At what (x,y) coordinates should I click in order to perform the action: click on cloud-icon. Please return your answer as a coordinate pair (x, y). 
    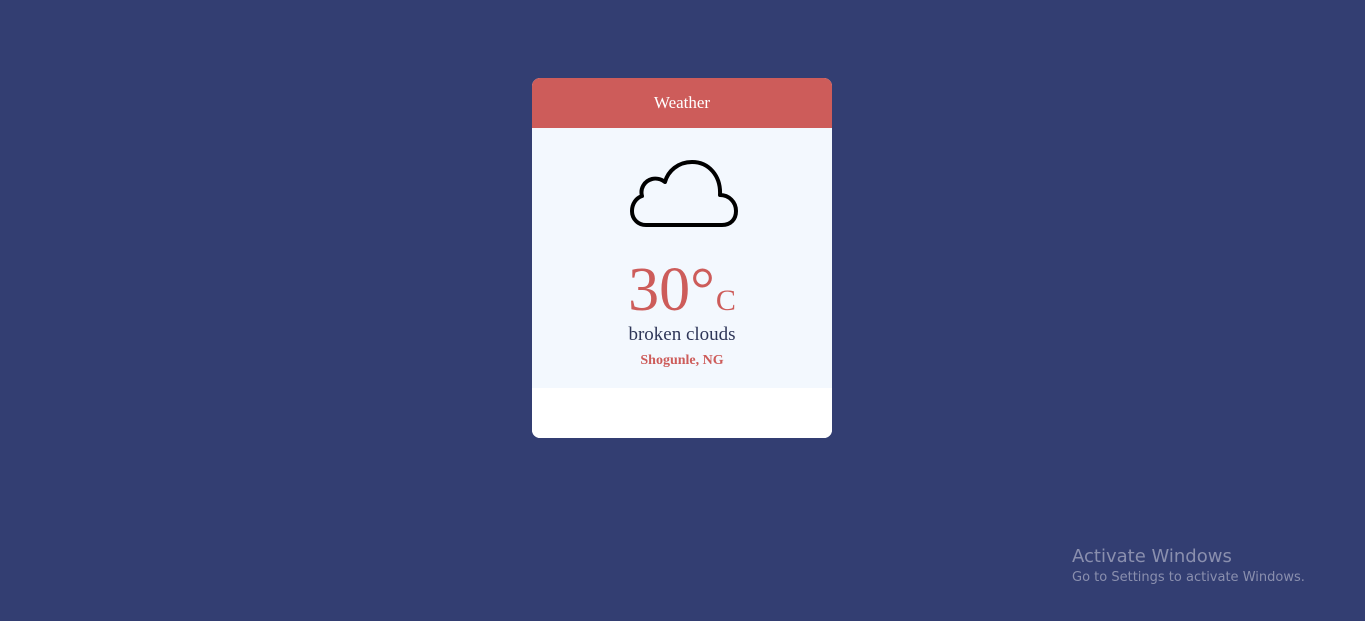
    Looking at the image, I should click on (684, 193).